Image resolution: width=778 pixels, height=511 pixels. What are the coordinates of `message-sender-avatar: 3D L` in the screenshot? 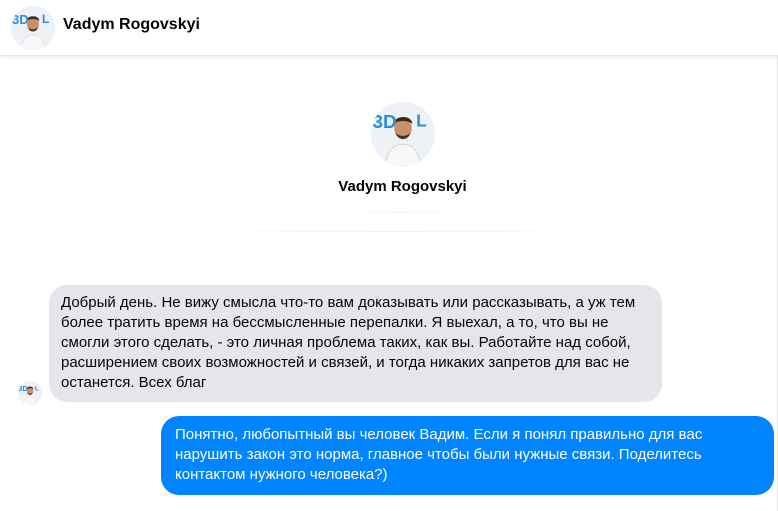 It's located at (30, 393).